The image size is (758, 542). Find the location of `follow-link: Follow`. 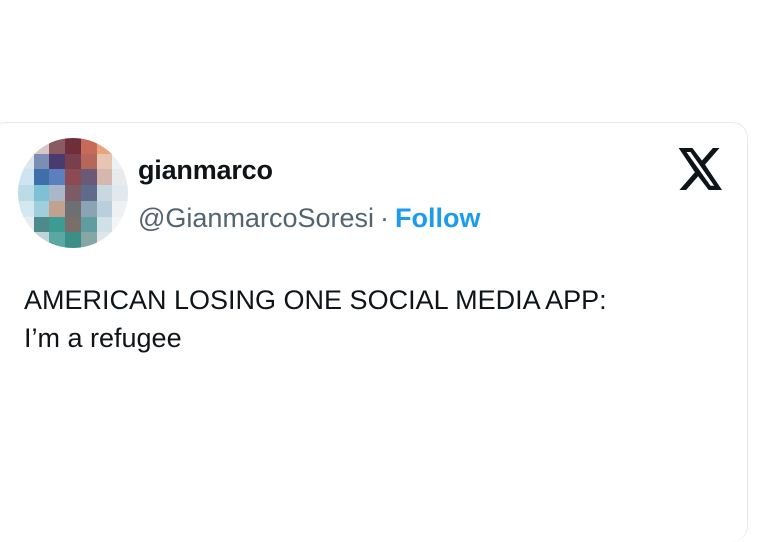

follow-link: Follow is located at coordinates (437, 218).